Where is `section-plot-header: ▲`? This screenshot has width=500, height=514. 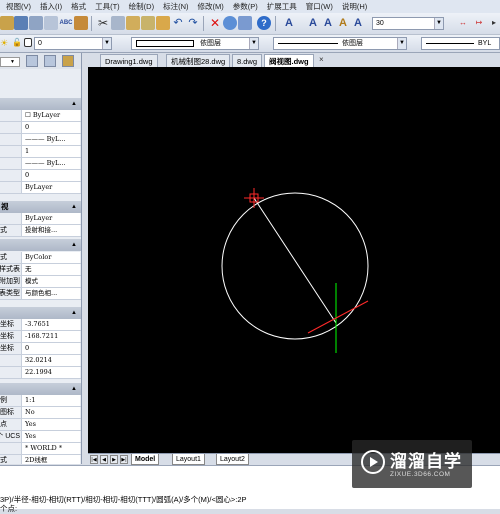
section-plot-header: ▲ is located at coordinates (40, 245).